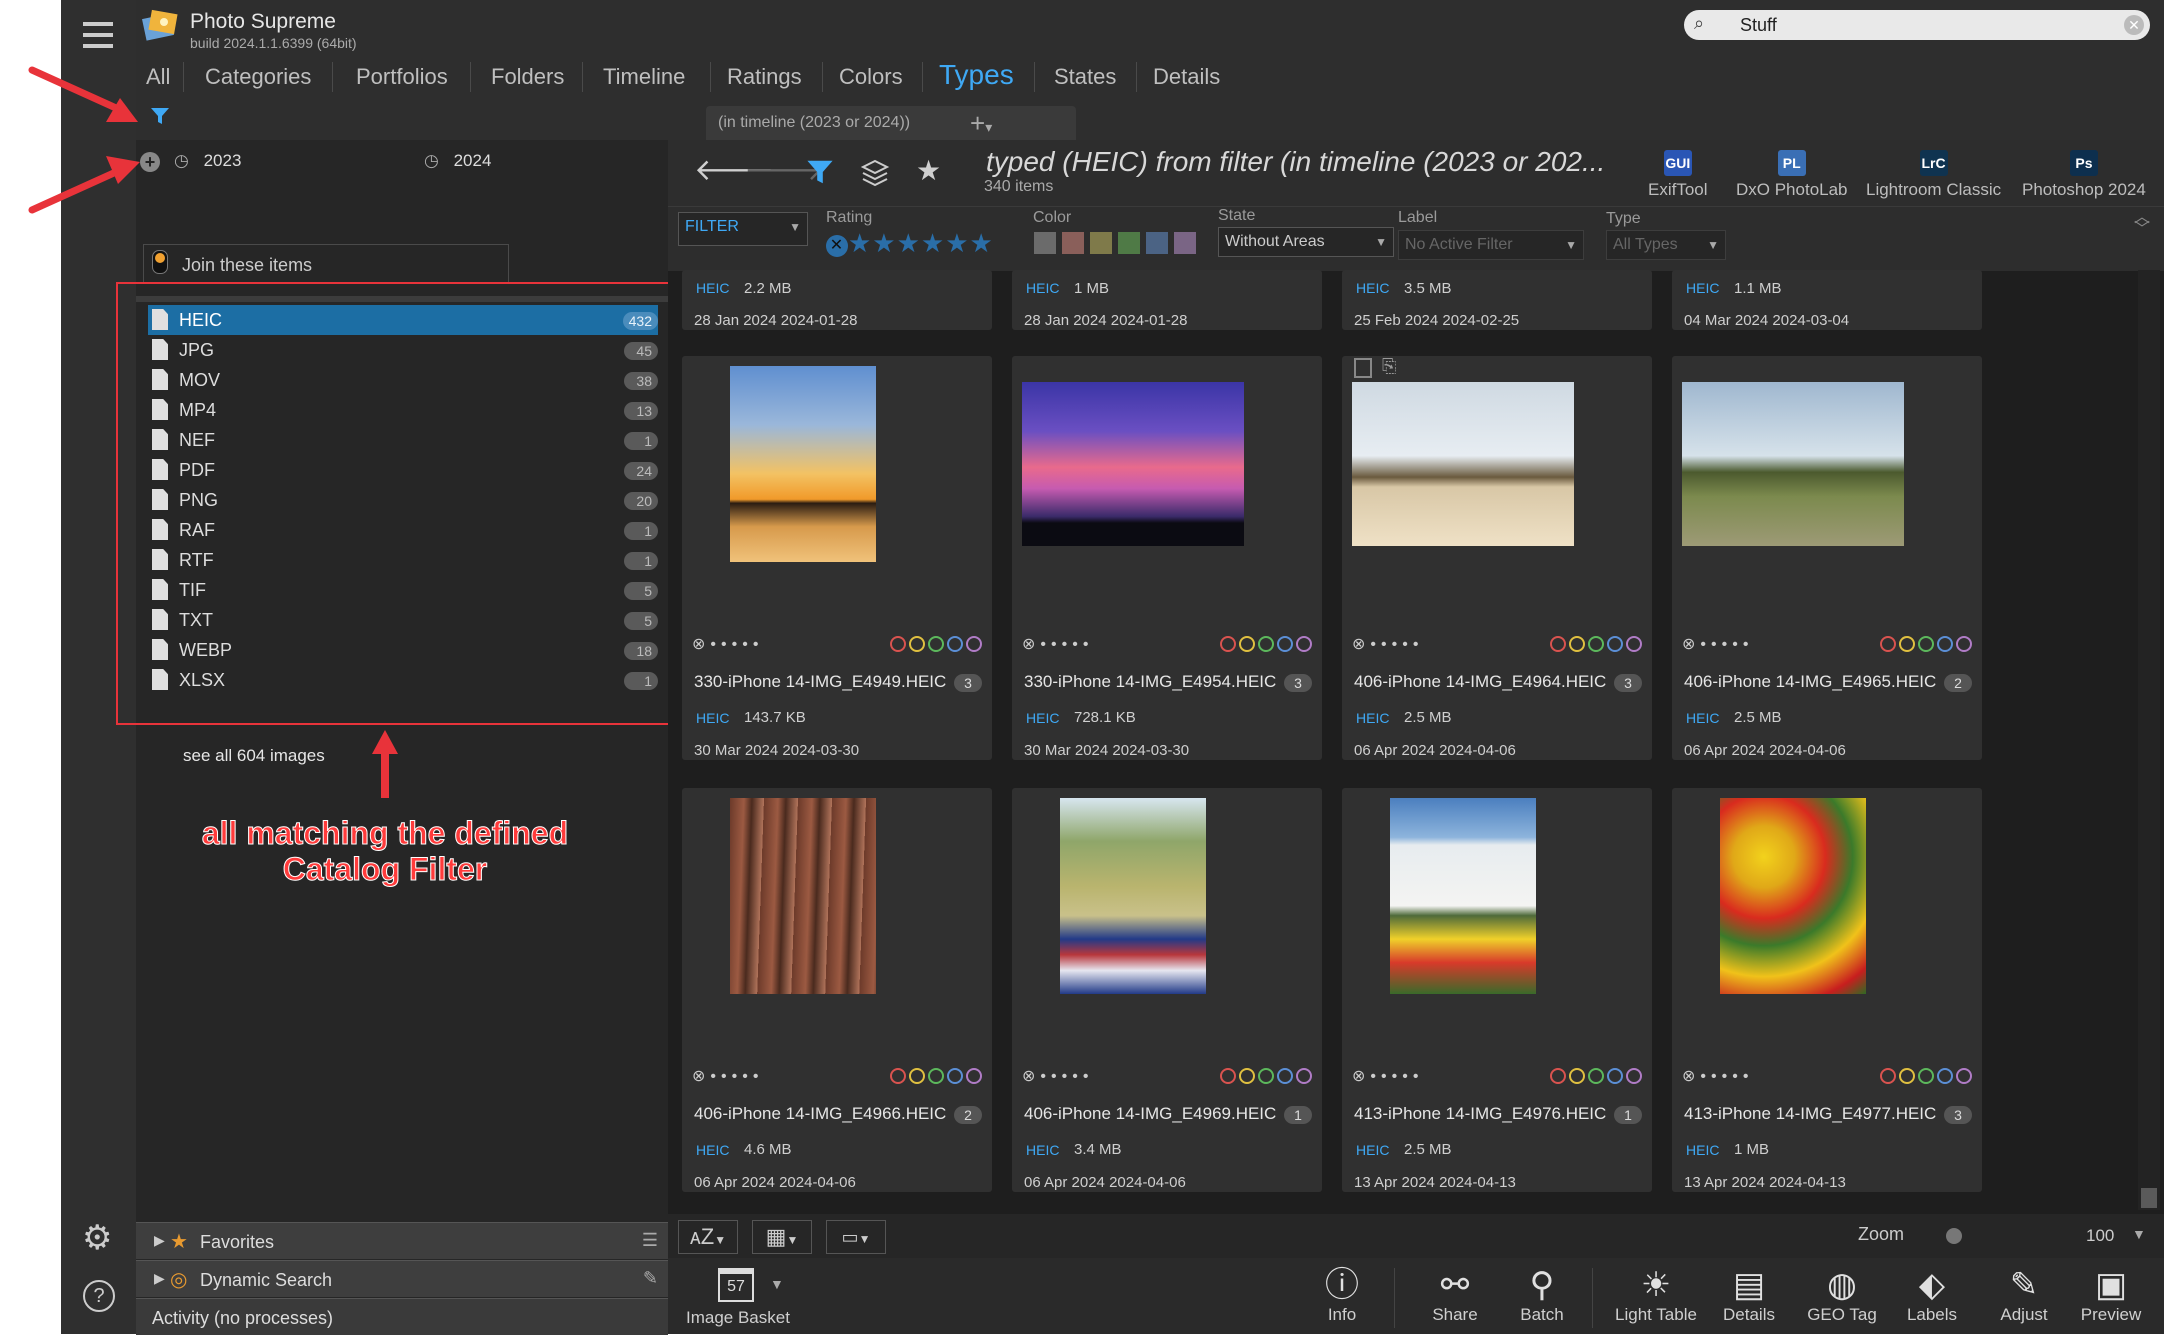  What do you see at coordinates (97, 1238) in the screenshot?
I see `settings-gear-icon: ⚙` at bounding box center [97, 1238].